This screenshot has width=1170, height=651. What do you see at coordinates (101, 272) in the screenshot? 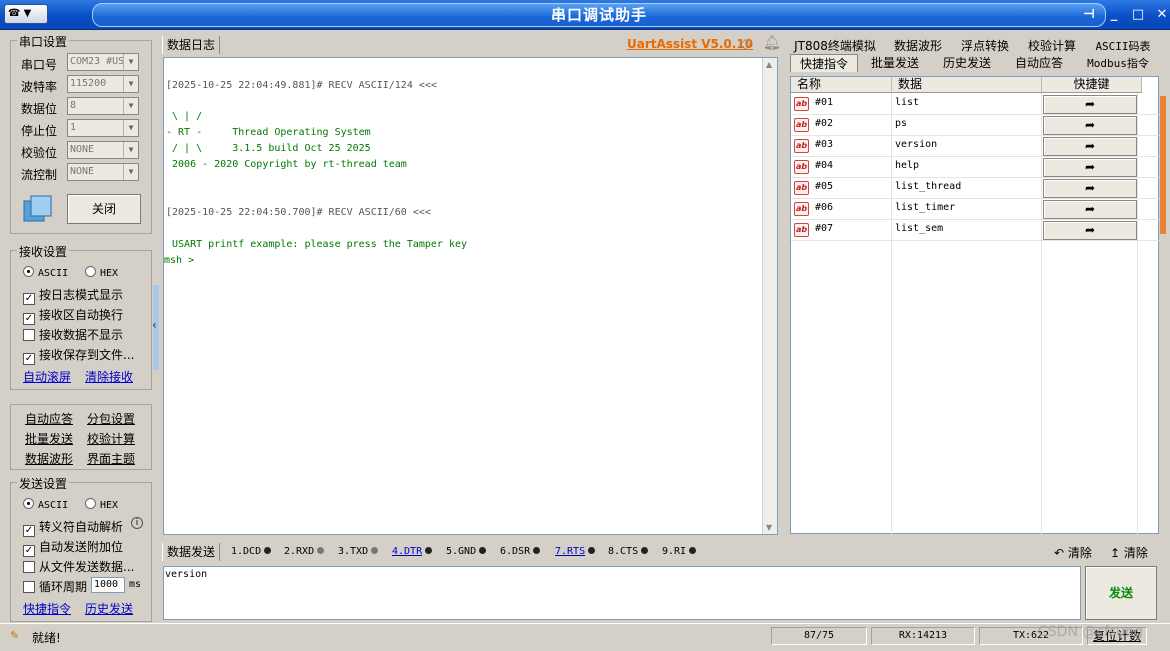
I see `receive-hex-radio: HEX` at bounding box center [101, 272].